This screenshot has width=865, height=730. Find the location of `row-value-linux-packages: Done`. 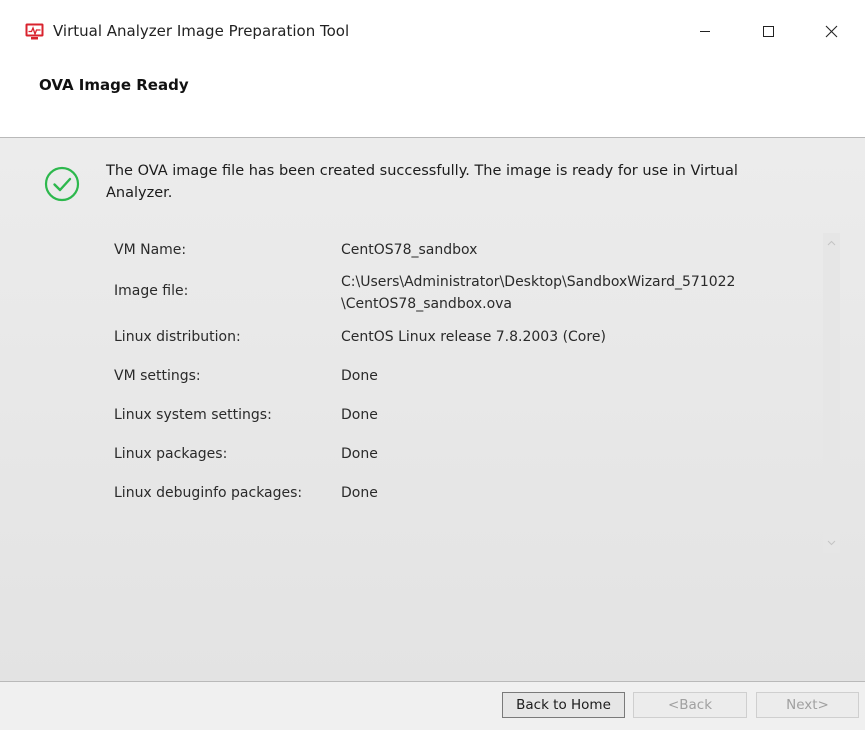

row-value-linux-packages: Done is located at coordinates (359, 454).